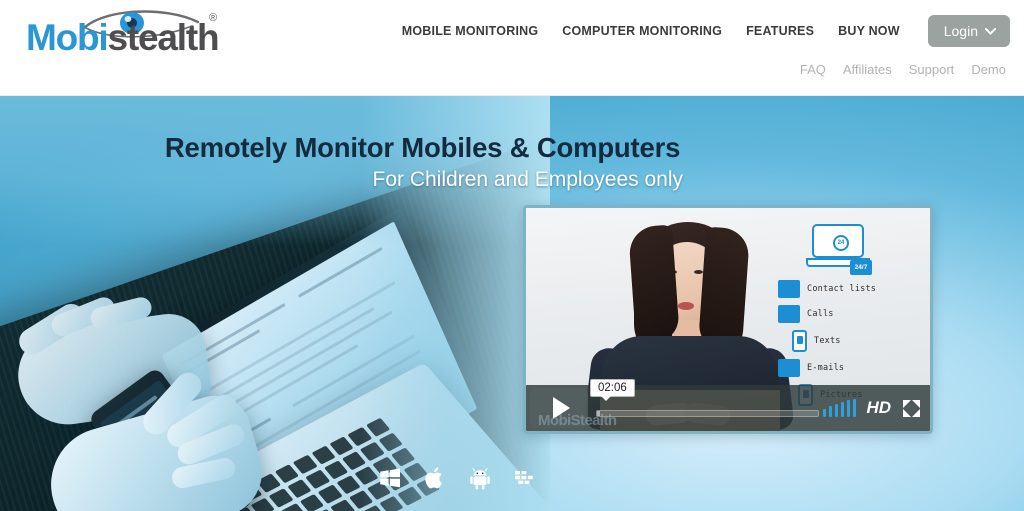  Describe the element at coordinates (422, 147) in the screenshot. I see `hero-headline: Remotely Monitor Mobiles & Computers` at that location.